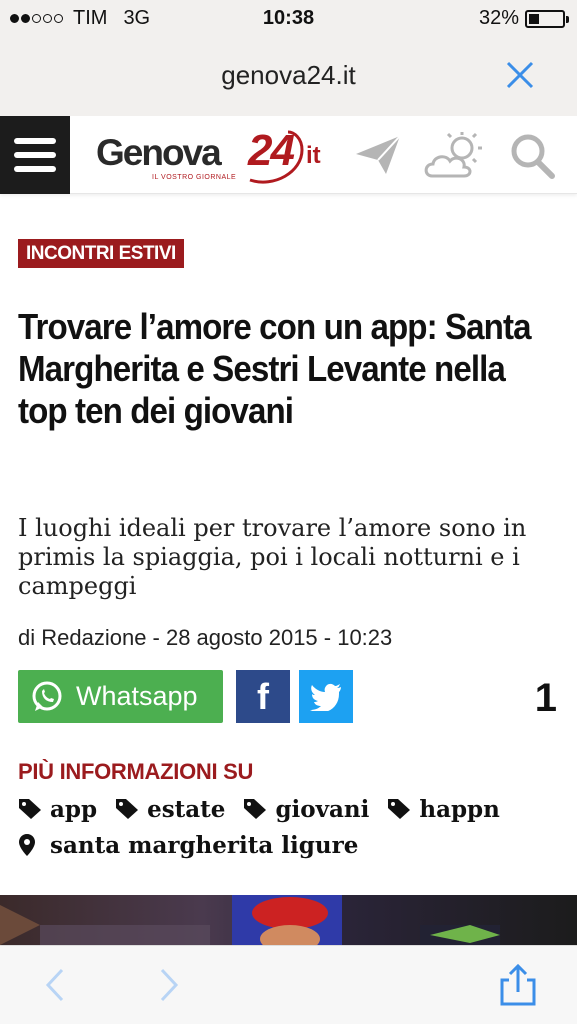 This screenshot has width=577, height=1024. Describe the element at coordinates (186, 809) in the screenshot. I see `tag-label: estate` at that location.